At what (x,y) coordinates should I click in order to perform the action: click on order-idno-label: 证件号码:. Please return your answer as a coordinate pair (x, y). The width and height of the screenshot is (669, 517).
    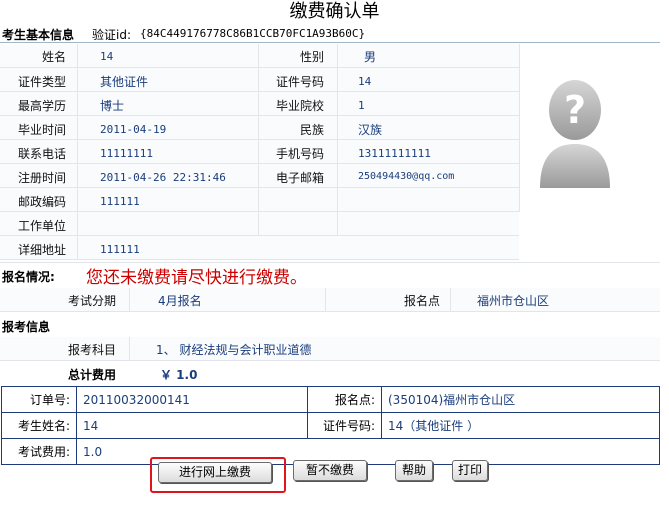
    Looking at the image, I should click on (344, 425).